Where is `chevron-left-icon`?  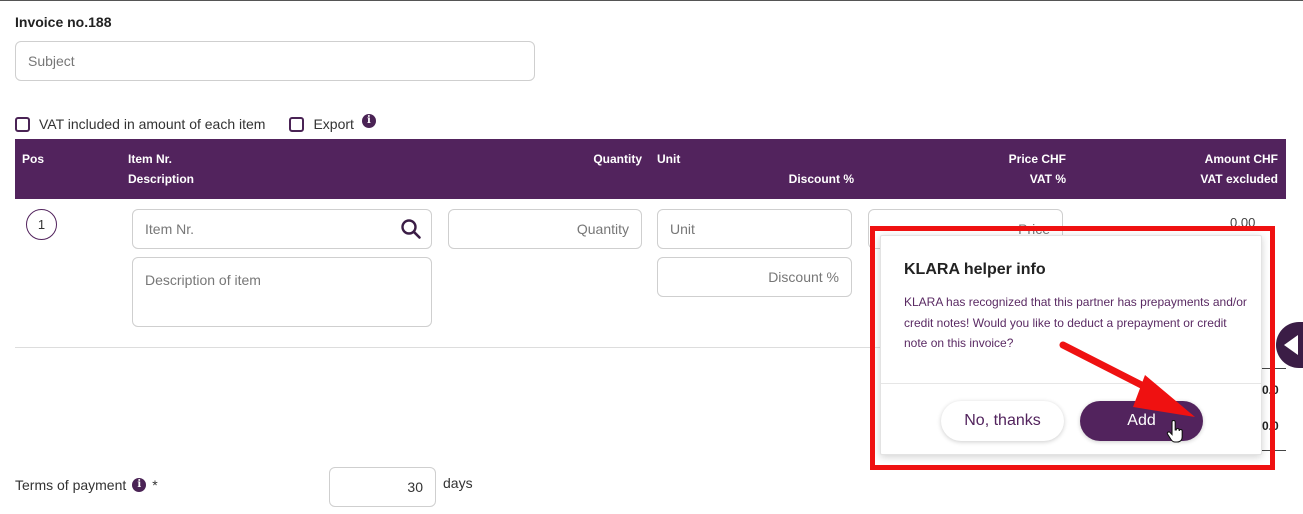
chevron-left-icon is located at coordinates (1291, 345).